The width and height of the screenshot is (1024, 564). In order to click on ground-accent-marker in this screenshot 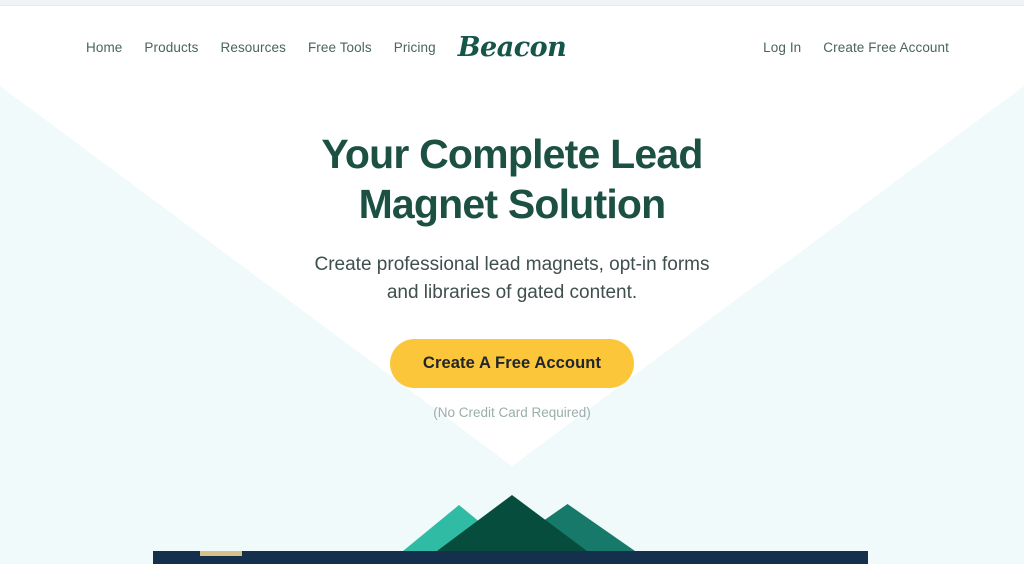, I will do `click(221, 553)`.